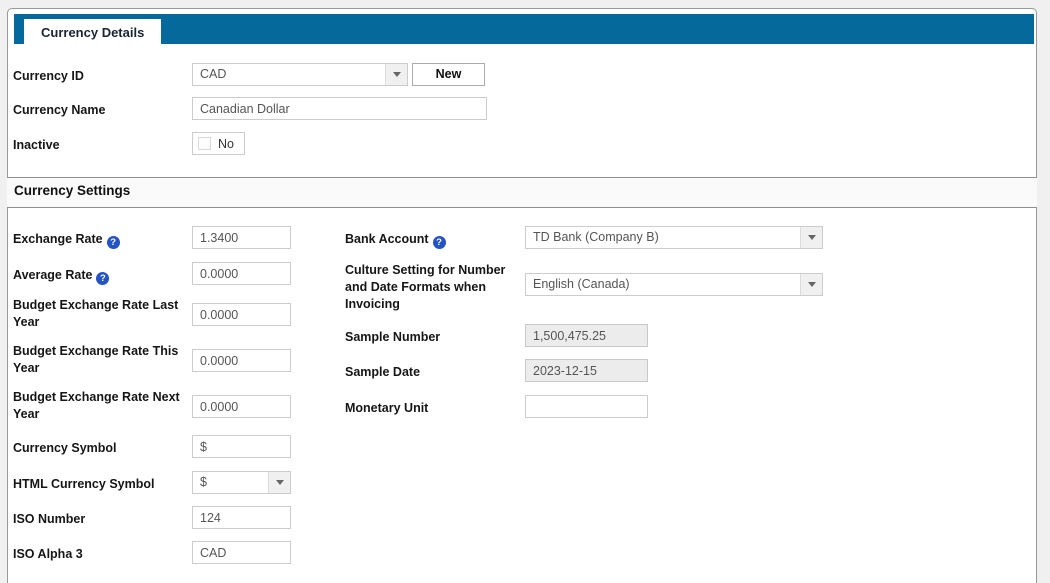  I want to click on budget-rate-last-year-input, so click(241, 314).